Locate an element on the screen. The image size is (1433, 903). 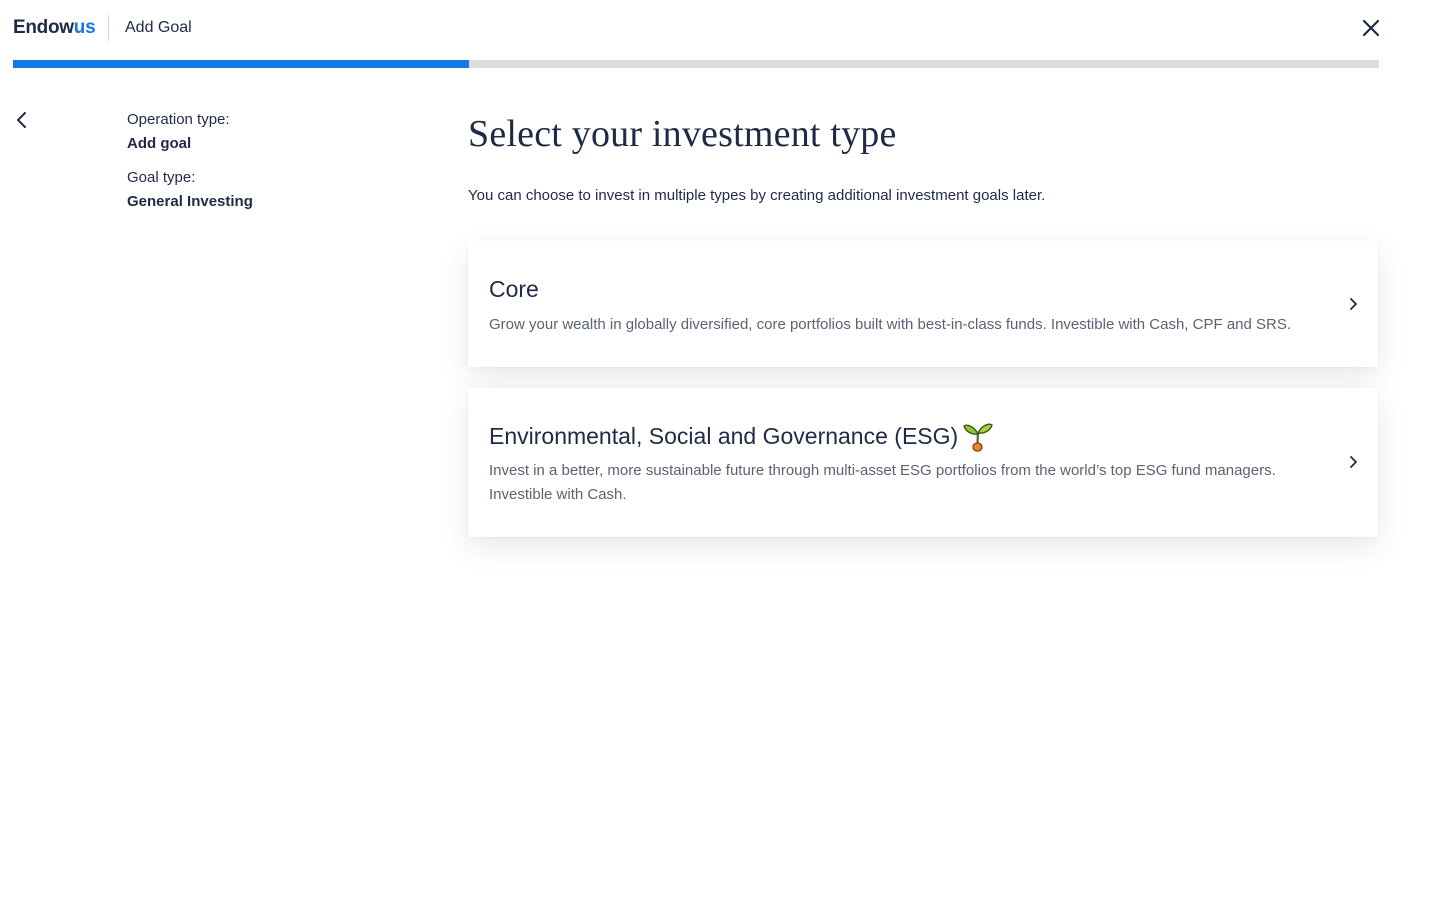
goal-type-value: General Investing is located at coordinates (190, 201).